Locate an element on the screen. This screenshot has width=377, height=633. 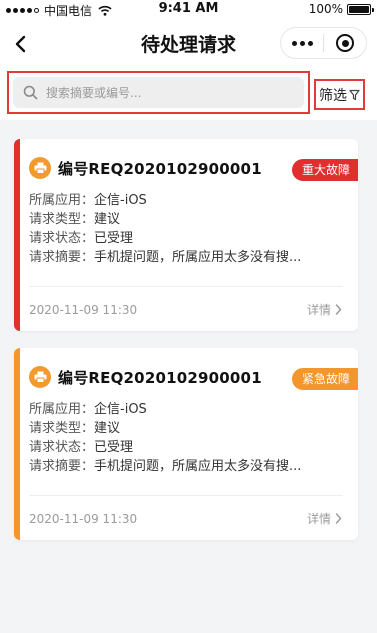
filter-label: 筛选 is located at coordinates (333, 95).